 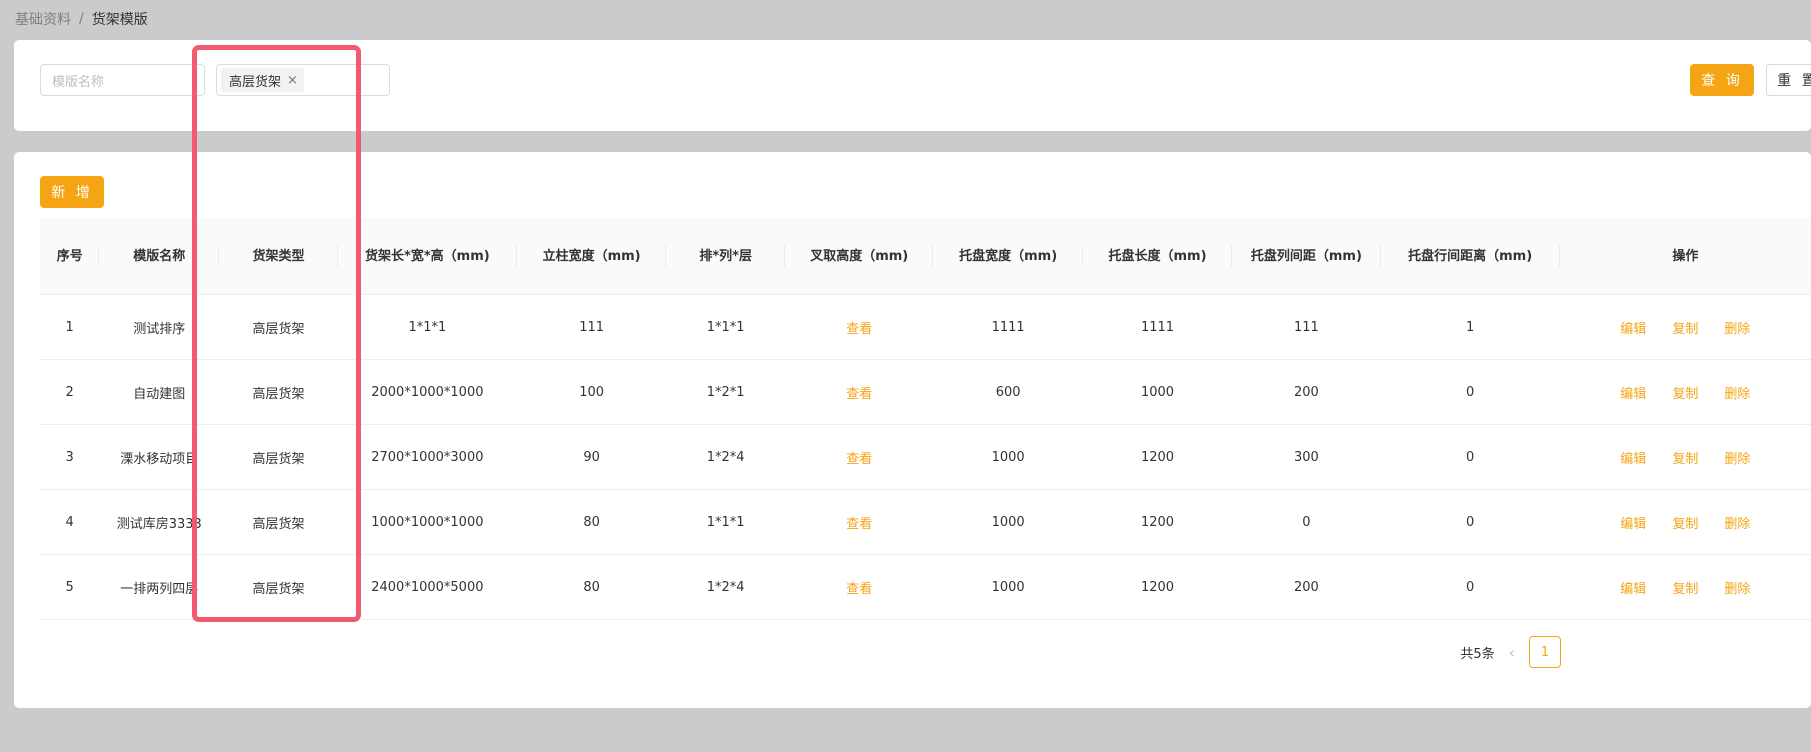 I want to click on cell-template-name: 自动建图, so click(x=159, y=394).